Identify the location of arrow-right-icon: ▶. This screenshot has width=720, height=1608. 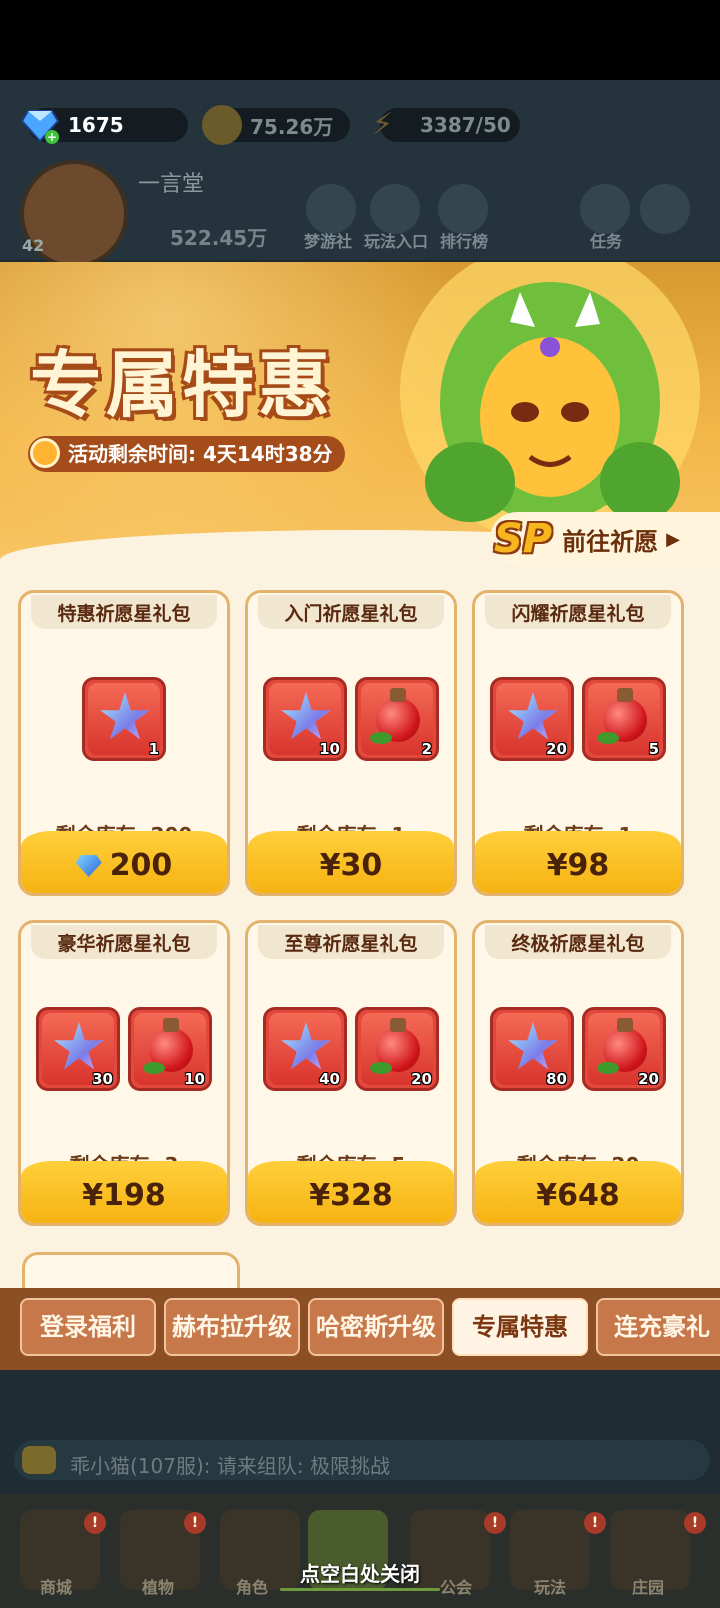
(673, 539).